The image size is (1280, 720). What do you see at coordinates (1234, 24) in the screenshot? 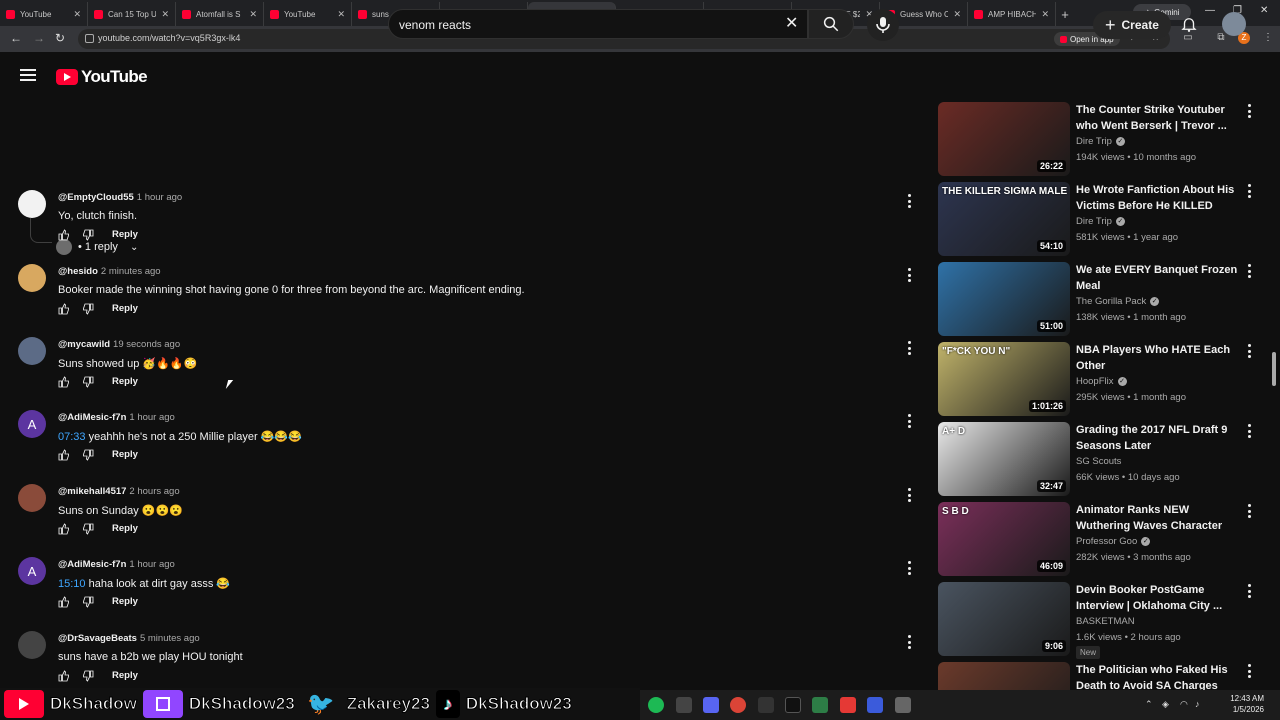
I see `account-avatar` at bounding box center [1234, 24].